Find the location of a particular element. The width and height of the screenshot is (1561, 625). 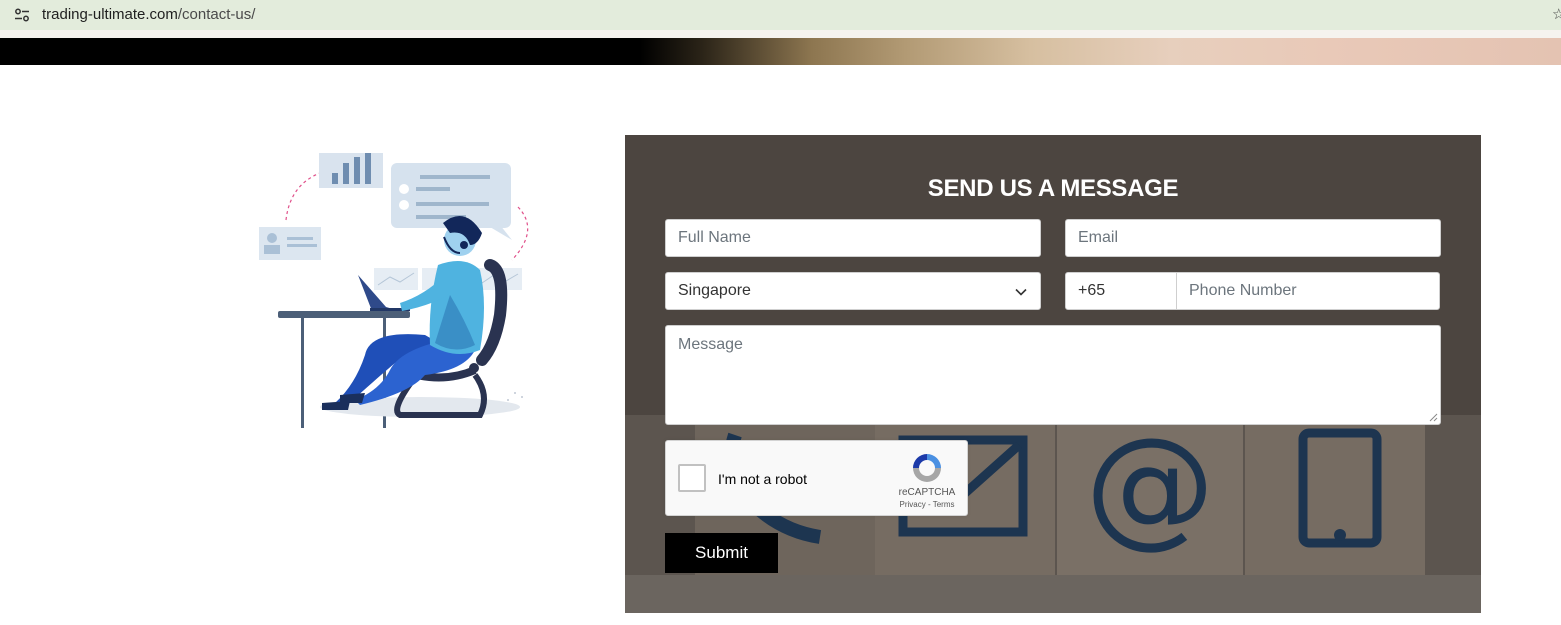

email-input is located at coordinates (1253, 238).